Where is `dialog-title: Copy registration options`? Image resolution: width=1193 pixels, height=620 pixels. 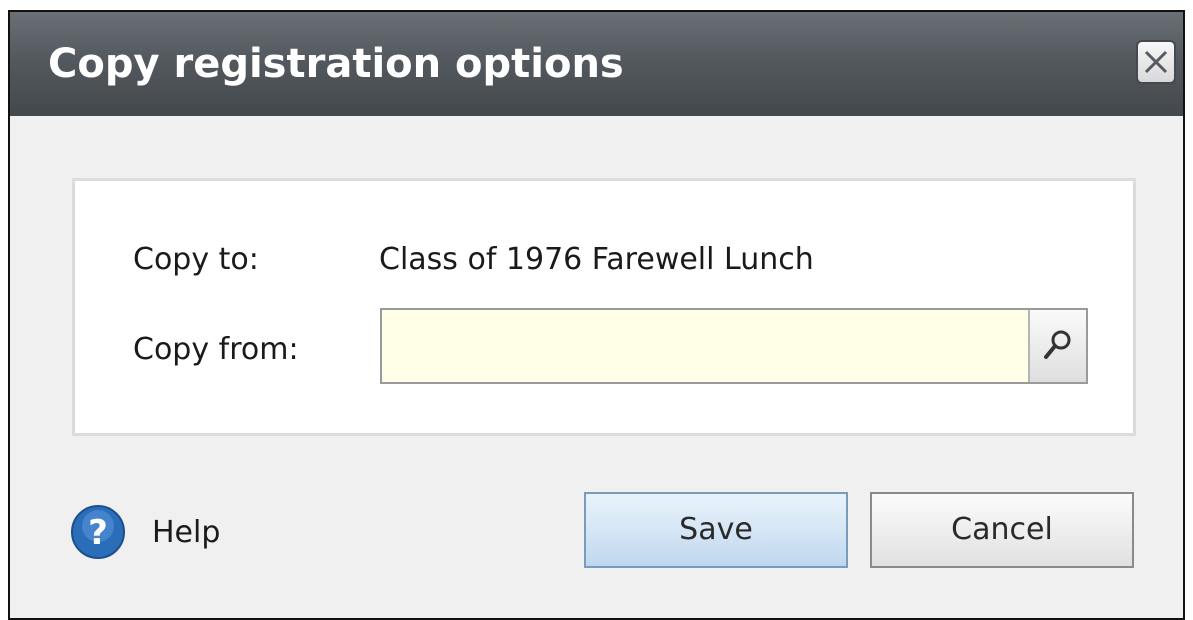
dialog-title: Copy registration options is located at coordinates (336, 64).